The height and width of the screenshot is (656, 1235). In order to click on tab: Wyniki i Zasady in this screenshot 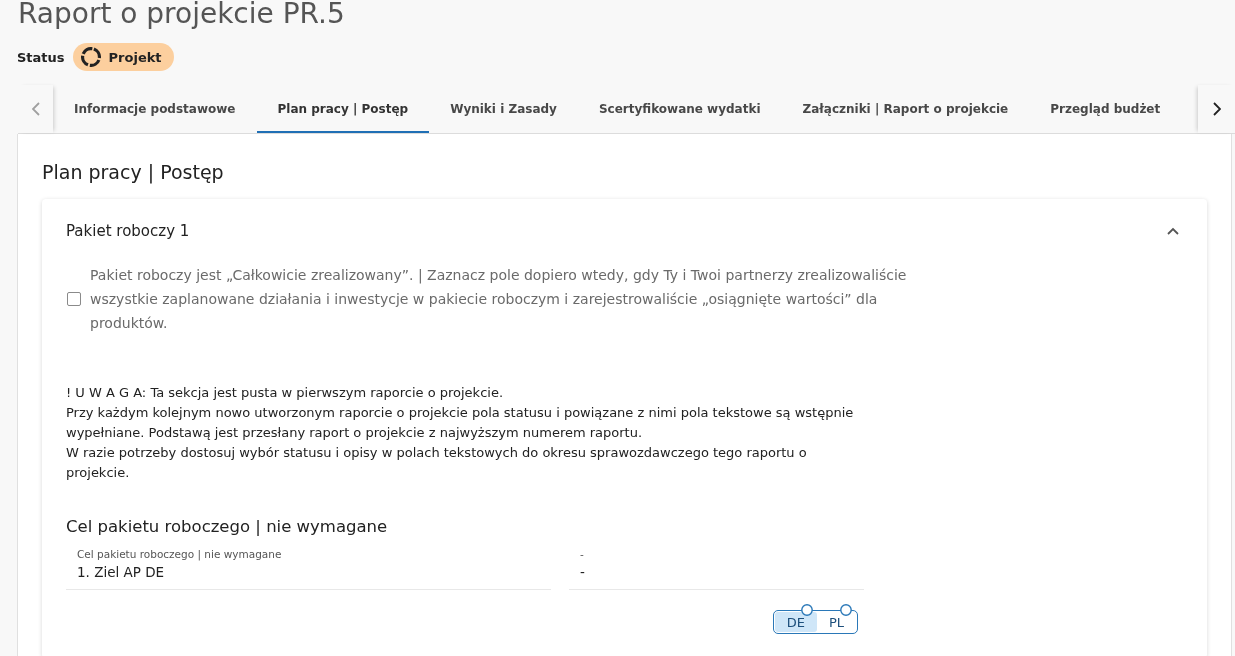, I will do `click(503, 109)`.